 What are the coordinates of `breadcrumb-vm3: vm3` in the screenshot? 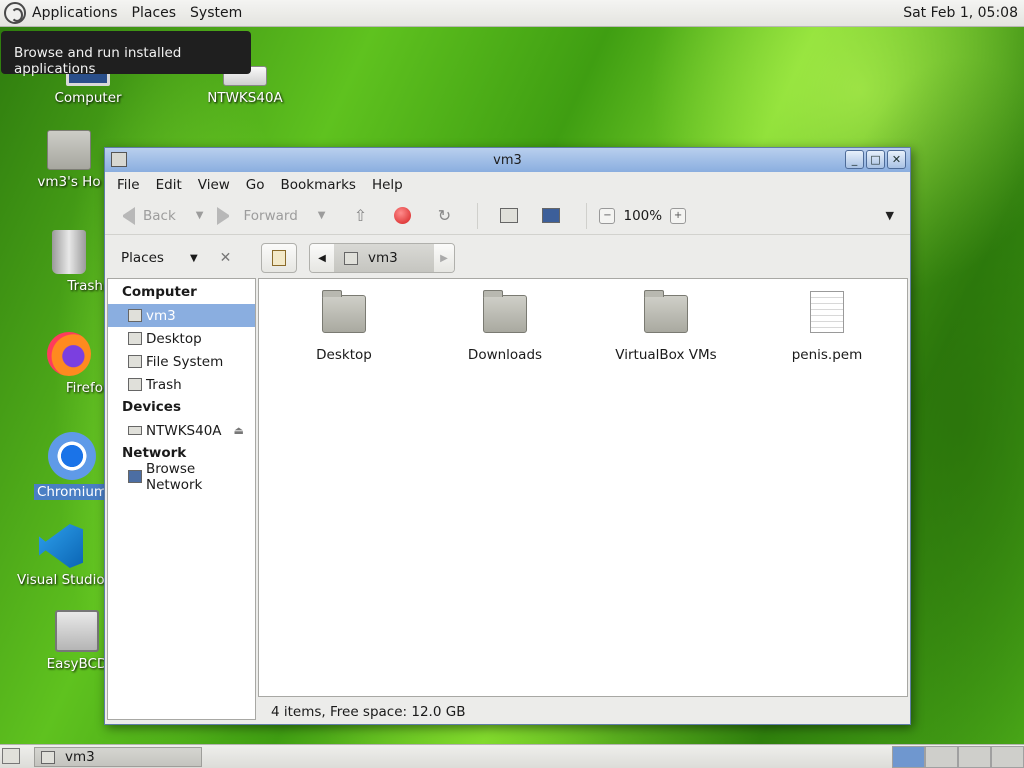 It's located at (384, 258).